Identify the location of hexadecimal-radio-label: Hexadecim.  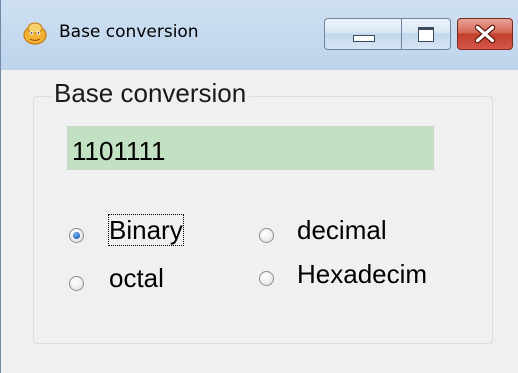
(362, 274).